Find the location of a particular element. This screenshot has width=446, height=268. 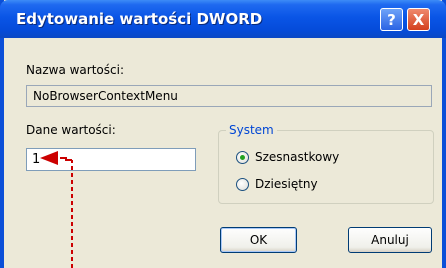

value-name-label: Nazwa wartości: is located at coordinates (75, 70).